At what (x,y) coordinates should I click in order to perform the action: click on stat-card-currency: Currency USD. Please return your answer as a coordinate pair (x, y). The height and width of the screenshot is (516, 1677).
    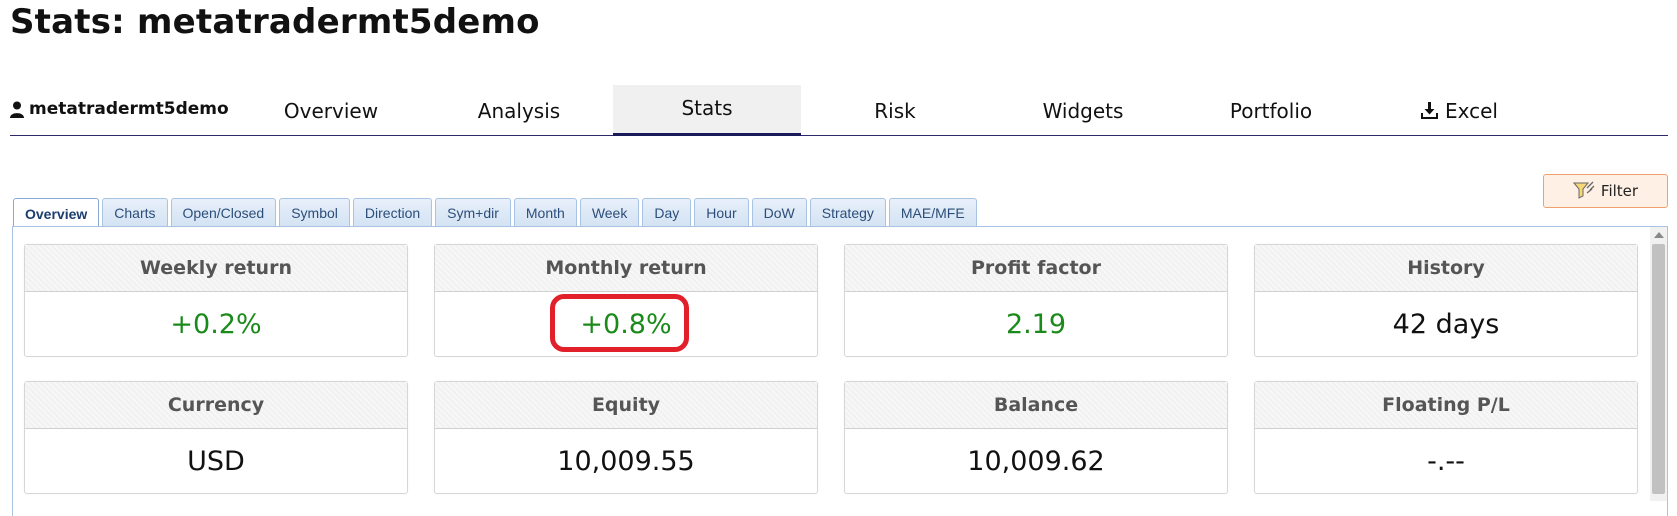
    Looking at the image, I should click on (216, 437).